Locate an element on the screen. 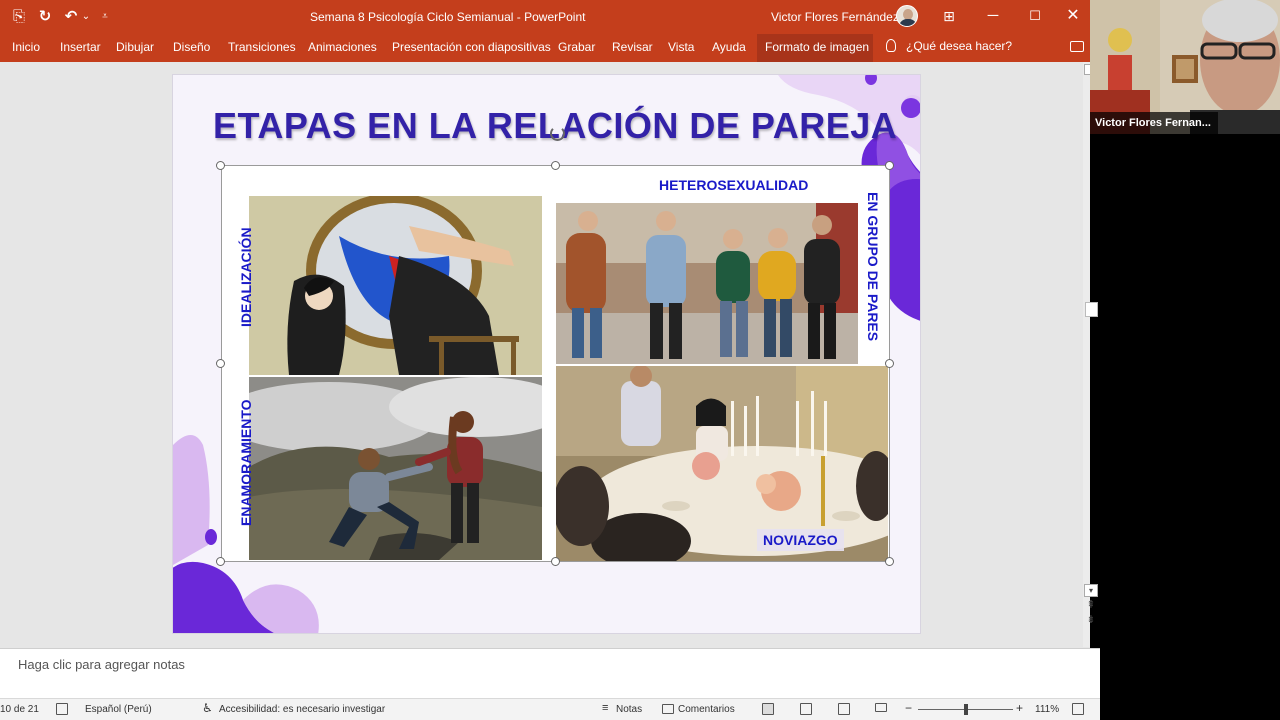 This screenshot has width=1280, height=720. close-button: ✕ is located at coordinates (1073, 16).